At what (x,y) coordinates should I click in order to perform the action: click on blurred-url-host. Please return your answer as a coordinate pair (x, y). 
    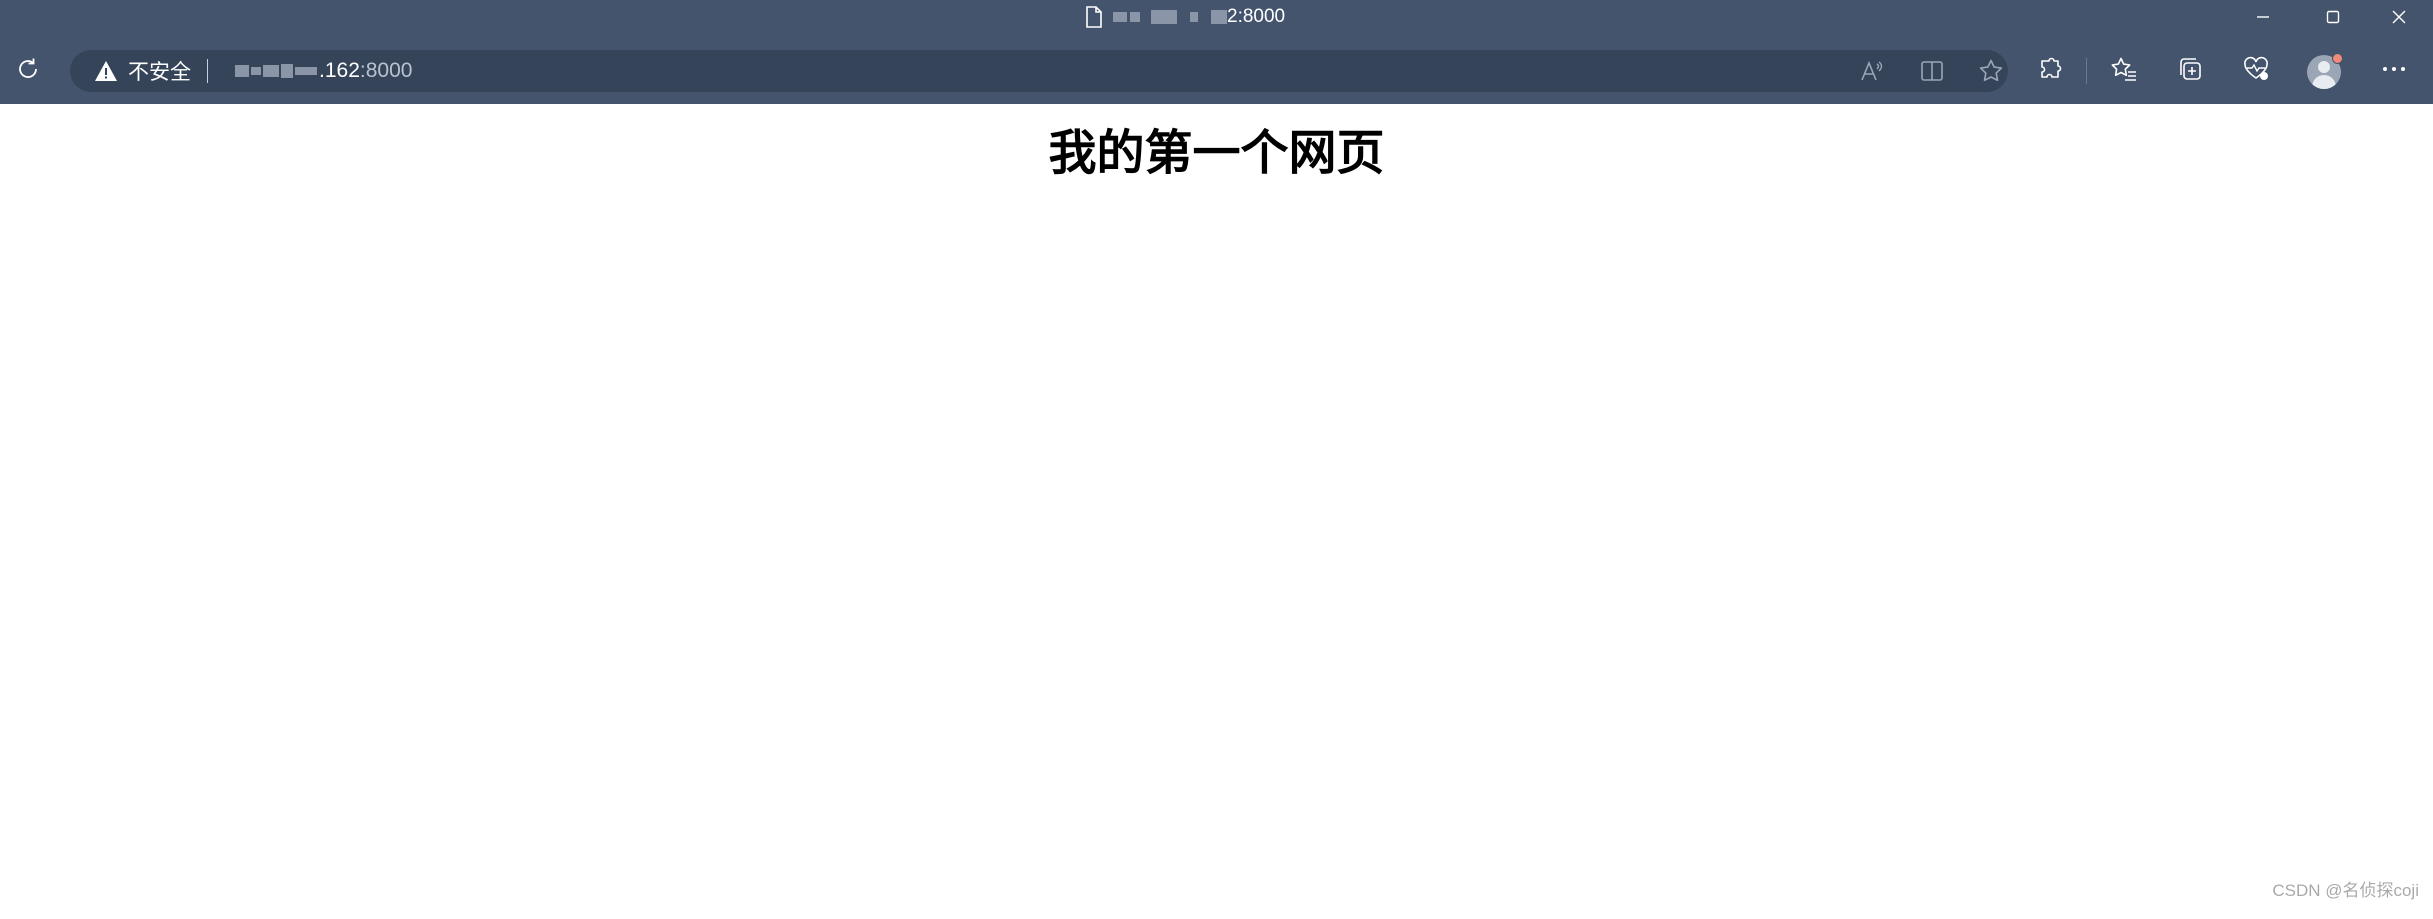
    Looking at the image, I should click on (276, 71).